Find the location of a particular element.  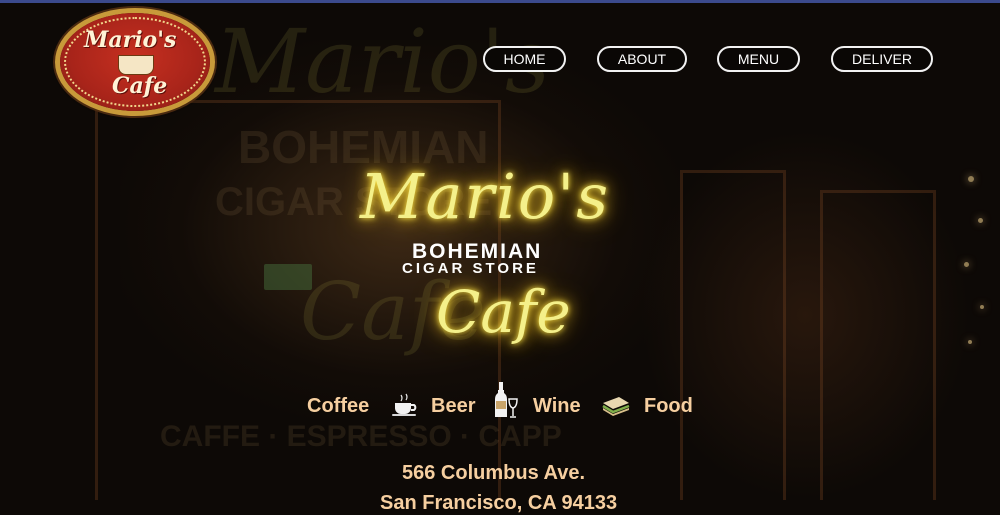

offering-beer: Beer is located at coordinates (453, 406).